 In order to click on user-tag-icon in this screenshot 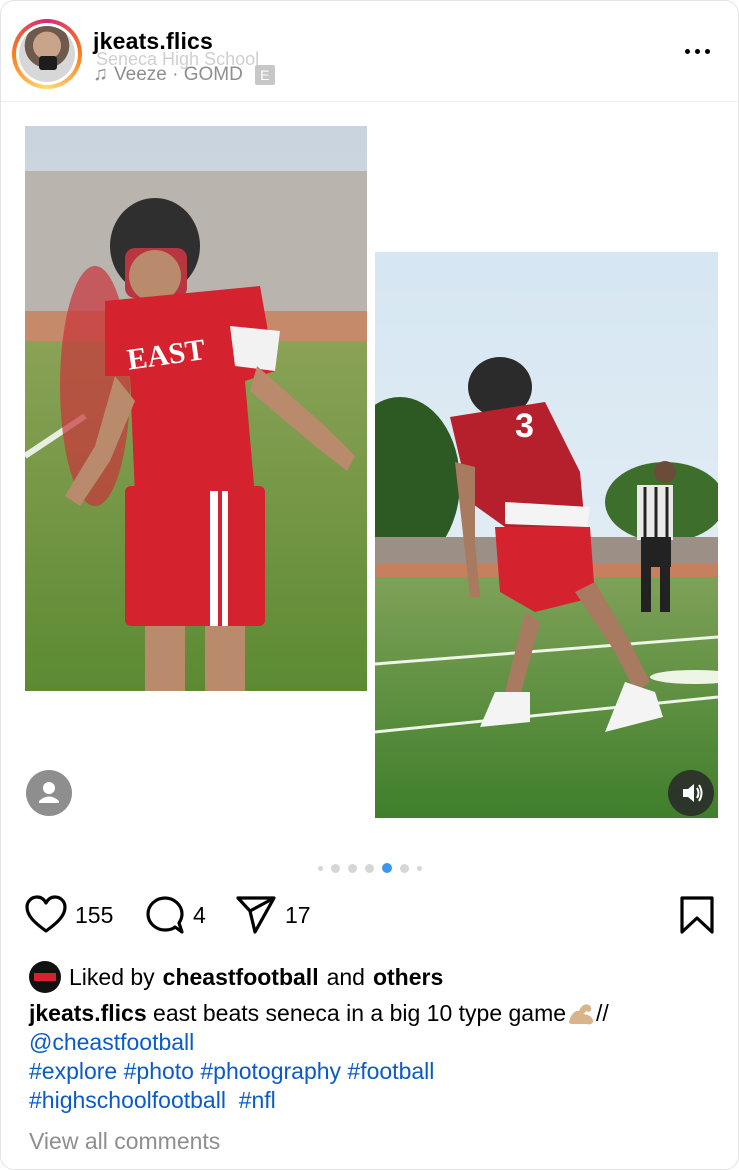, I will do `click(49, 793)`.